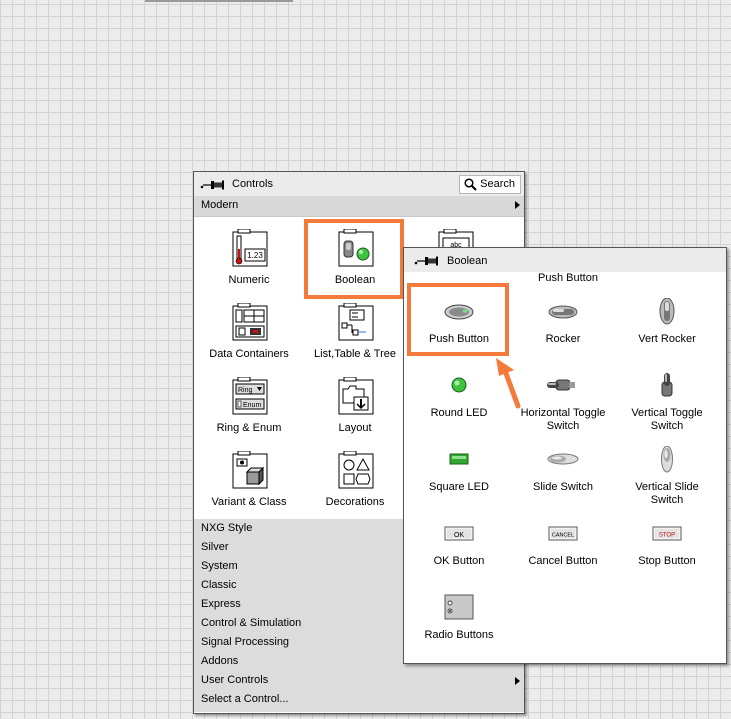  What do you see at coordinates (250, 248) in the screenshot?
I see `numeric-icon: 1.23` at bounding box center [250, 248].